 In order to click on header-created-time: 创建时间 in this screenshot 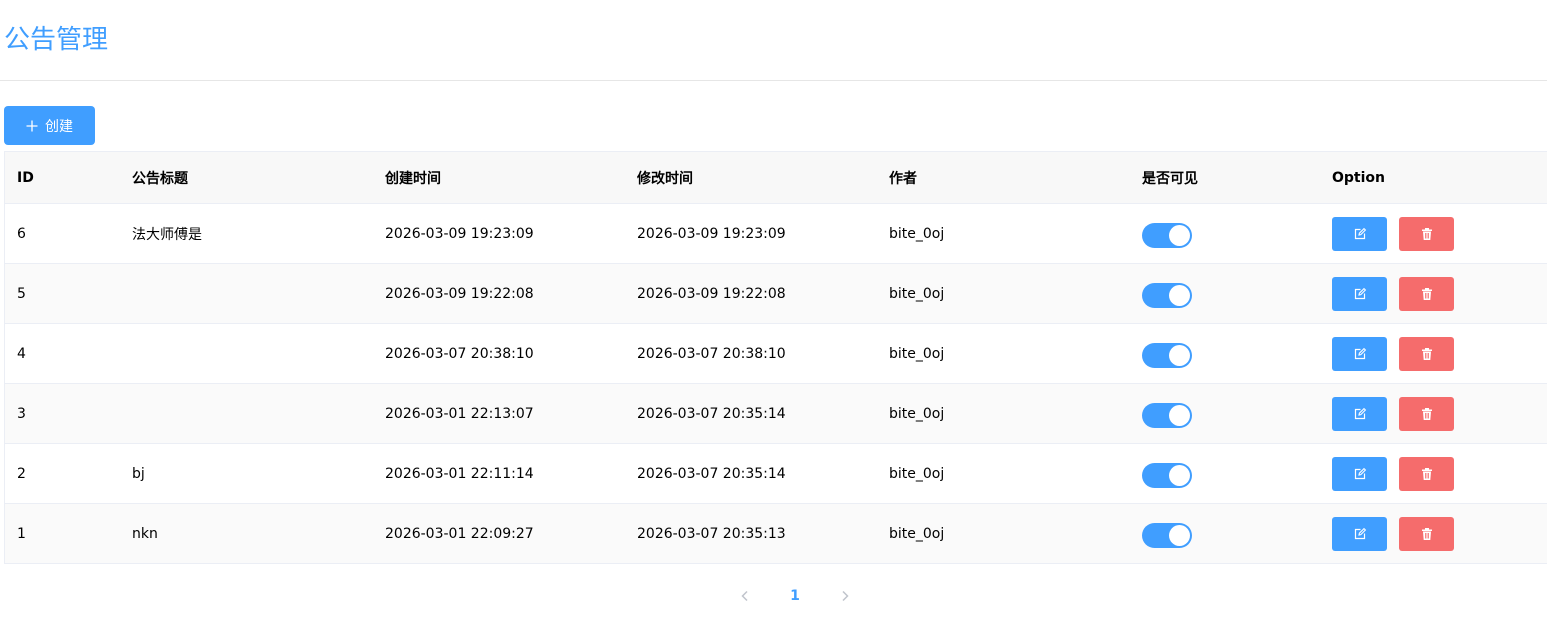, I will do `click(413, 178)`.